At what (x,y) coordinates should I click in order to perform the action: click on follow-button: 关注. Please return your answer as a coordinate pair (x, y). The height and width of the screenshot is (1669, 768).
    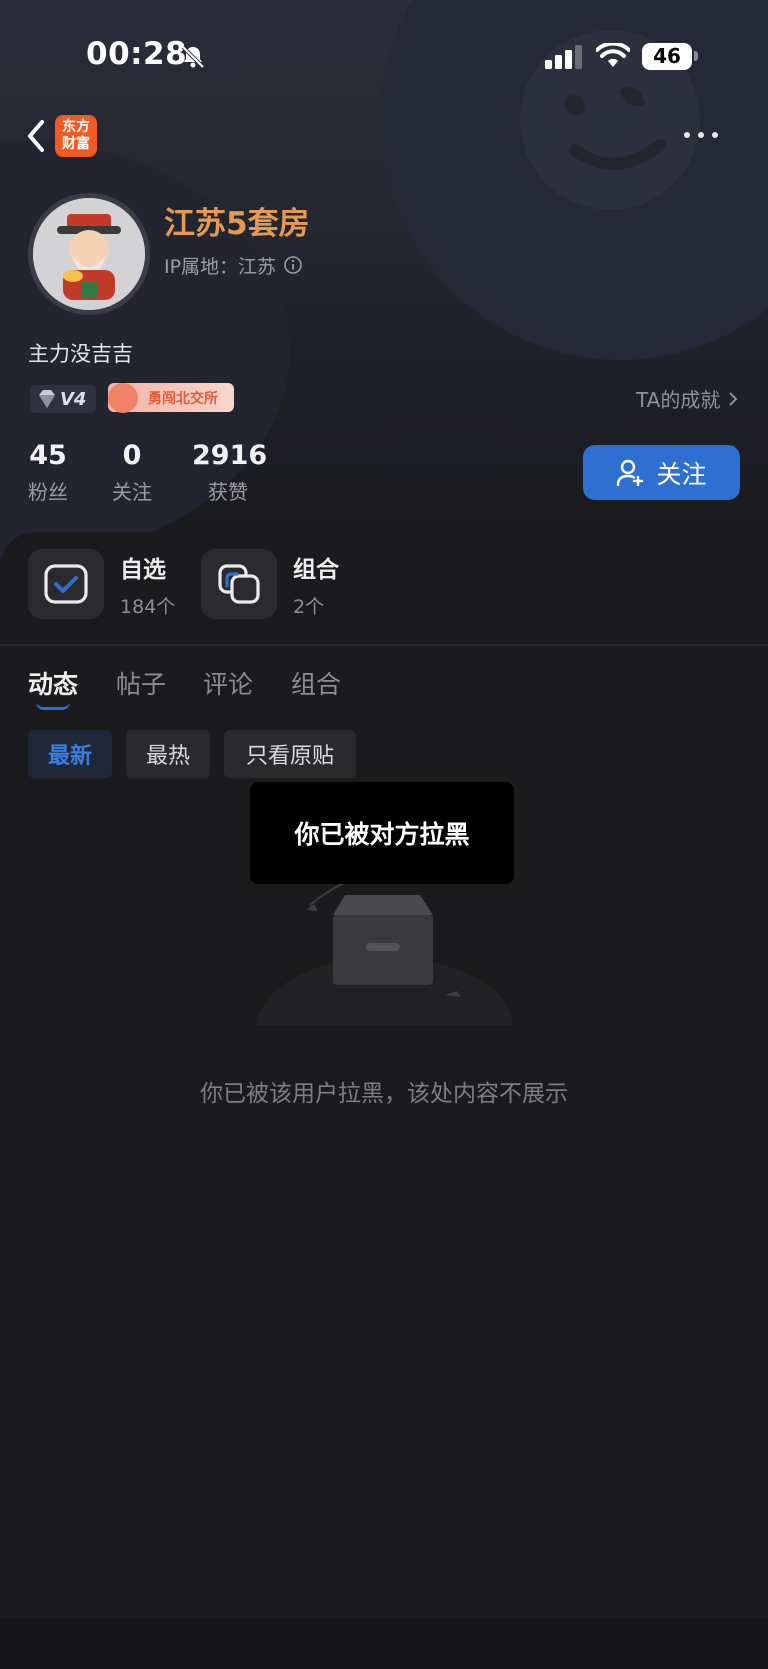
    Looking at the image, I should click on (661, 472).